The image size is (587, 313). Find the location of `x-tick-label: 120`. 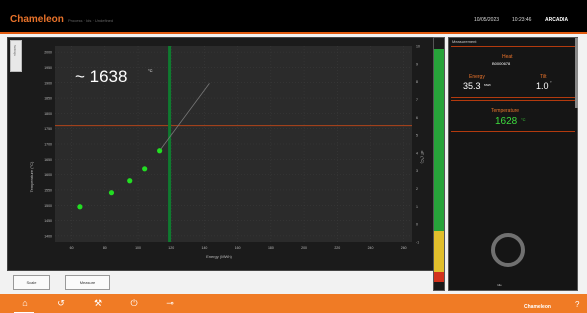

x-tick-label: 120 is located at coordinates (171, 248).